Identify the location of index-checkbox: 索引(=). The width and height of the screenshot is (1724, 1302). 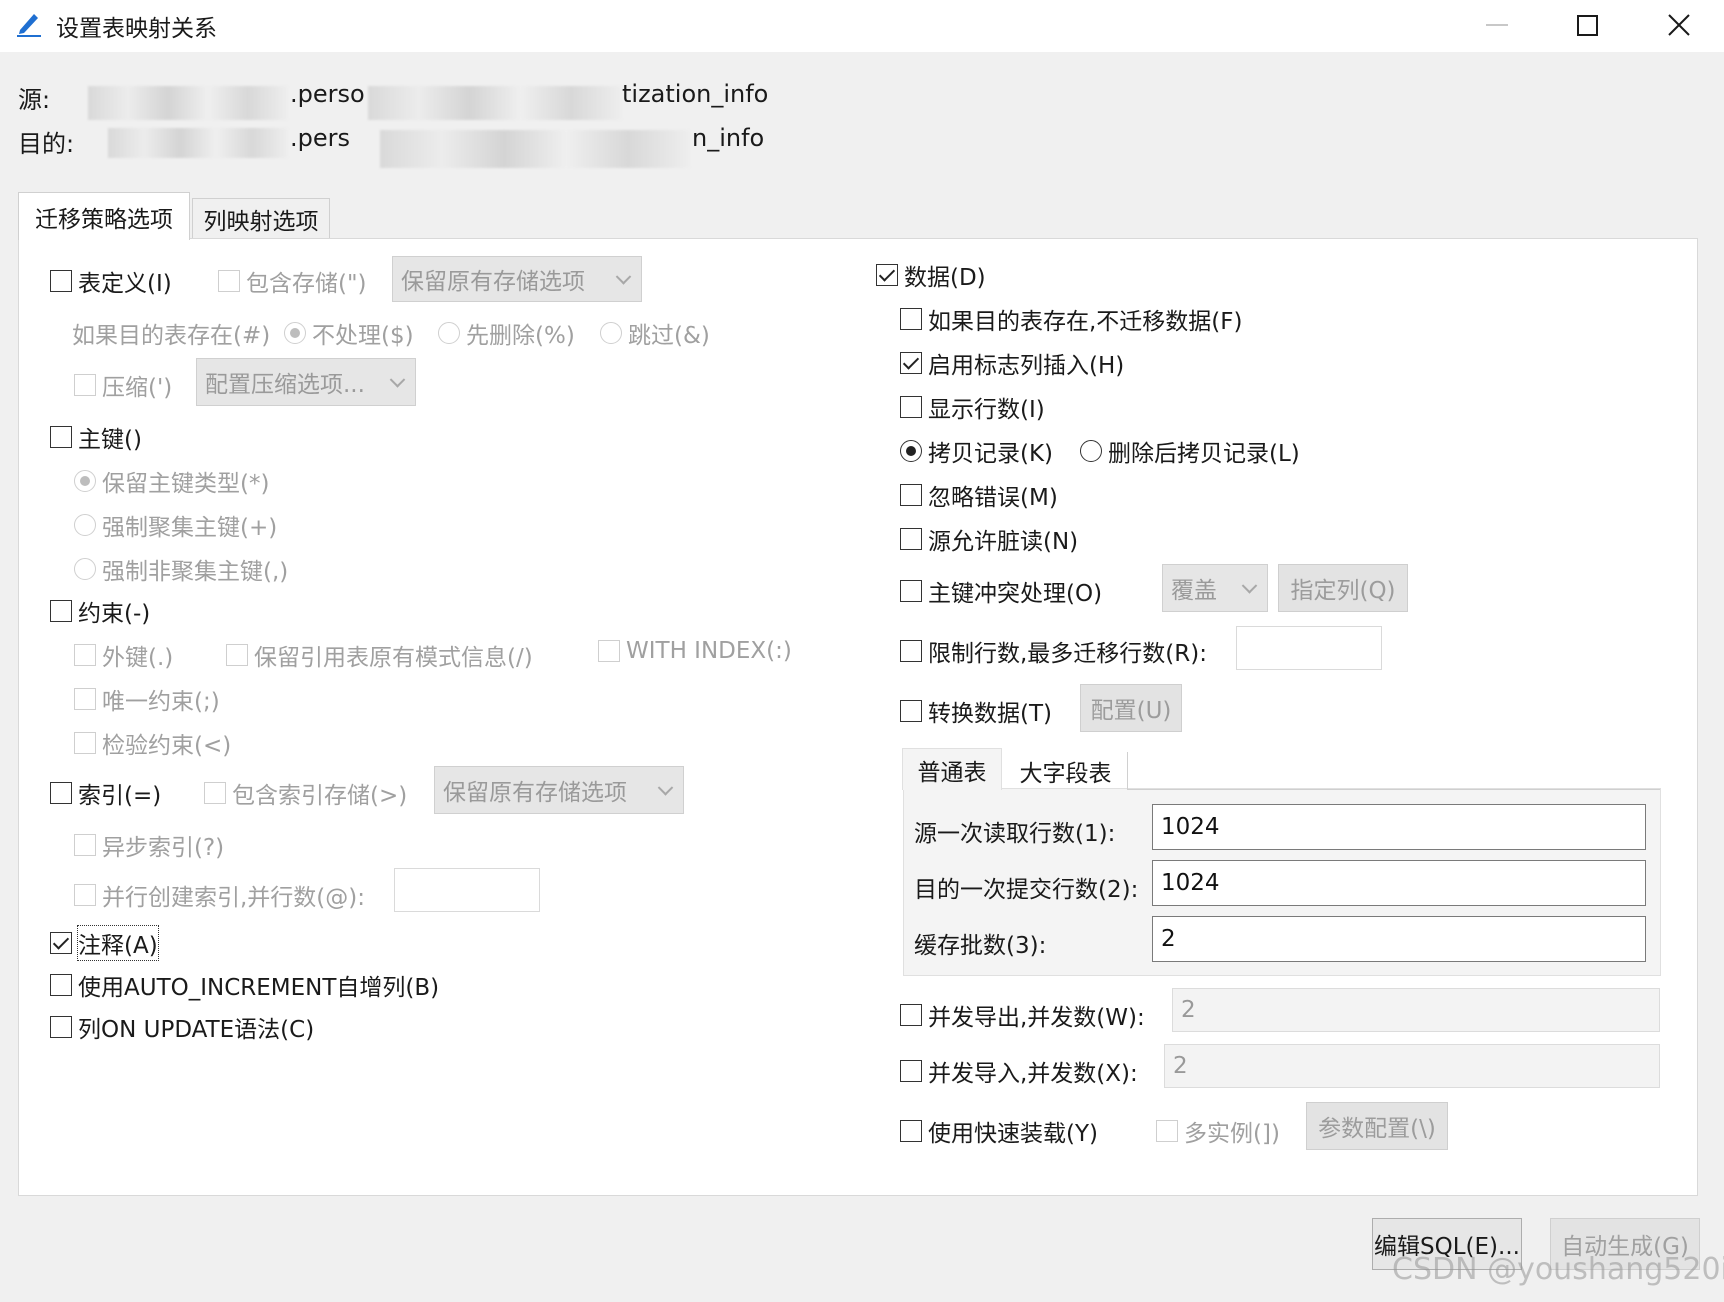
(105, 793).